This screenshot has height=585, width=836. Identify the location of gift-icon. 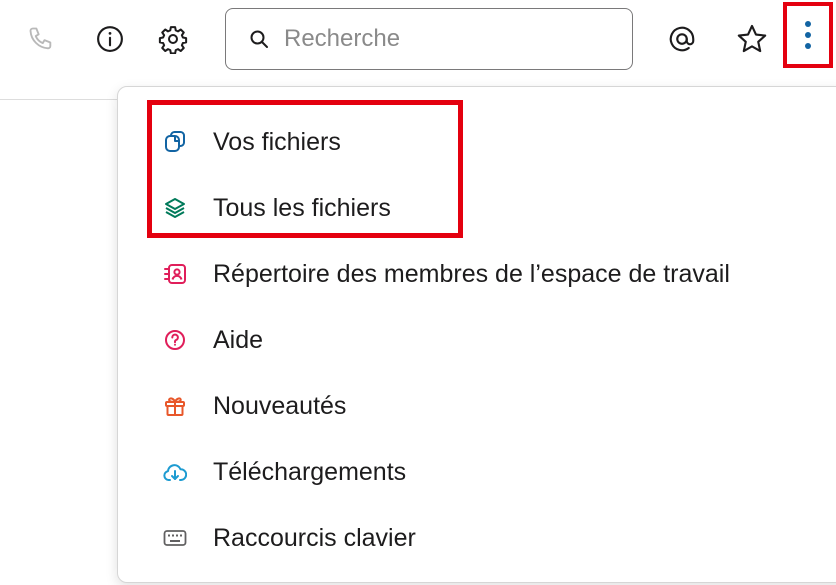
(175, 406).